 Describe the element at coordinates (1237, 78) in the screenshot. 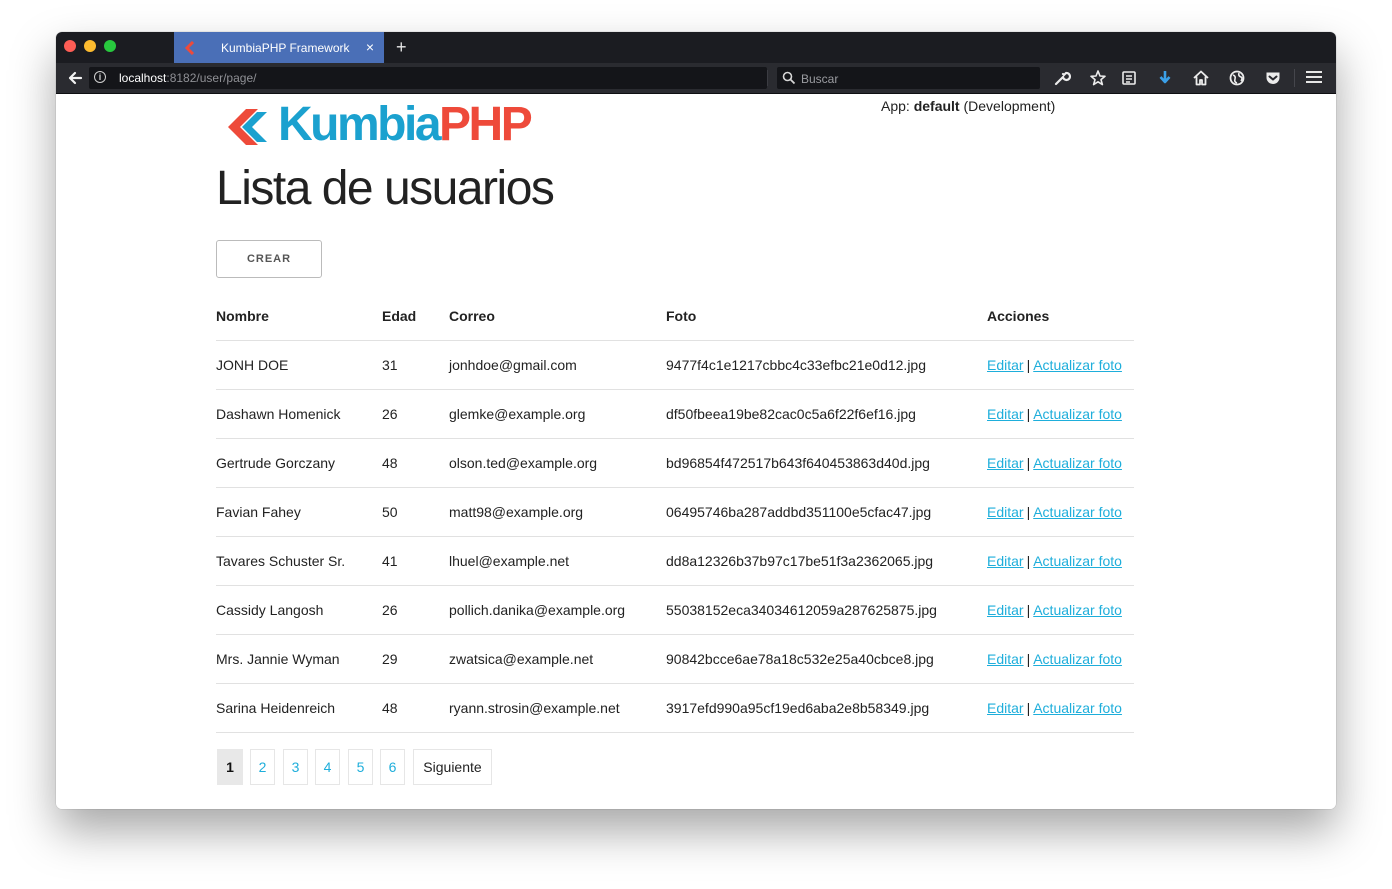

I see `globe-icon` at that location.